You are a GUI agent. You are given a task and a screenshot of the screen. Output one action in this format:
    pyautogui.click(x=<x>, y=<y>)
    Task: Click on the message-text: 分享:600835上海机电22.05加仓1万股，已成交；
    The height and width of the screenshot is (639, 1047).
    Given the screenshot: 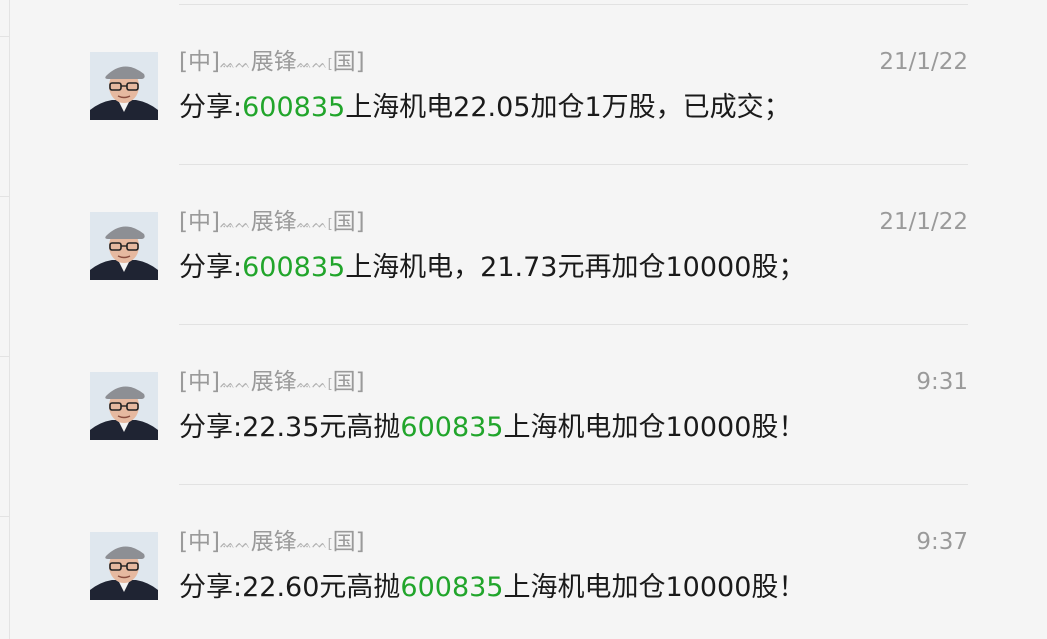 What is the action you would take?
    pyautogui.click(x=485, y=108)
    